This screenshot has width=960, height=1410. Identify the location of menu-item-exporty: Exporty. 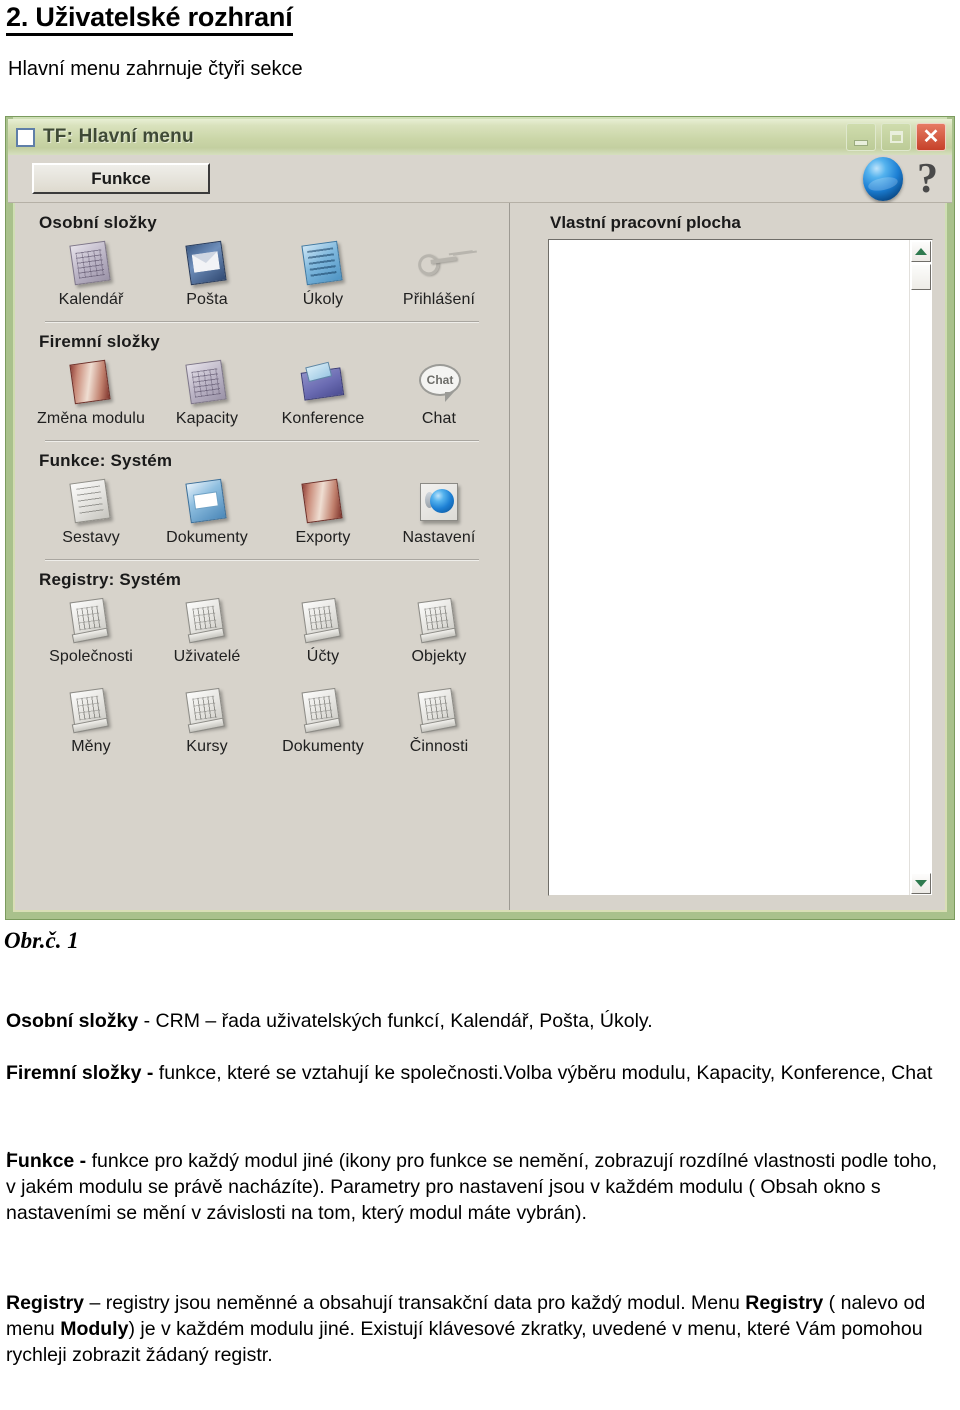
(323, 513).